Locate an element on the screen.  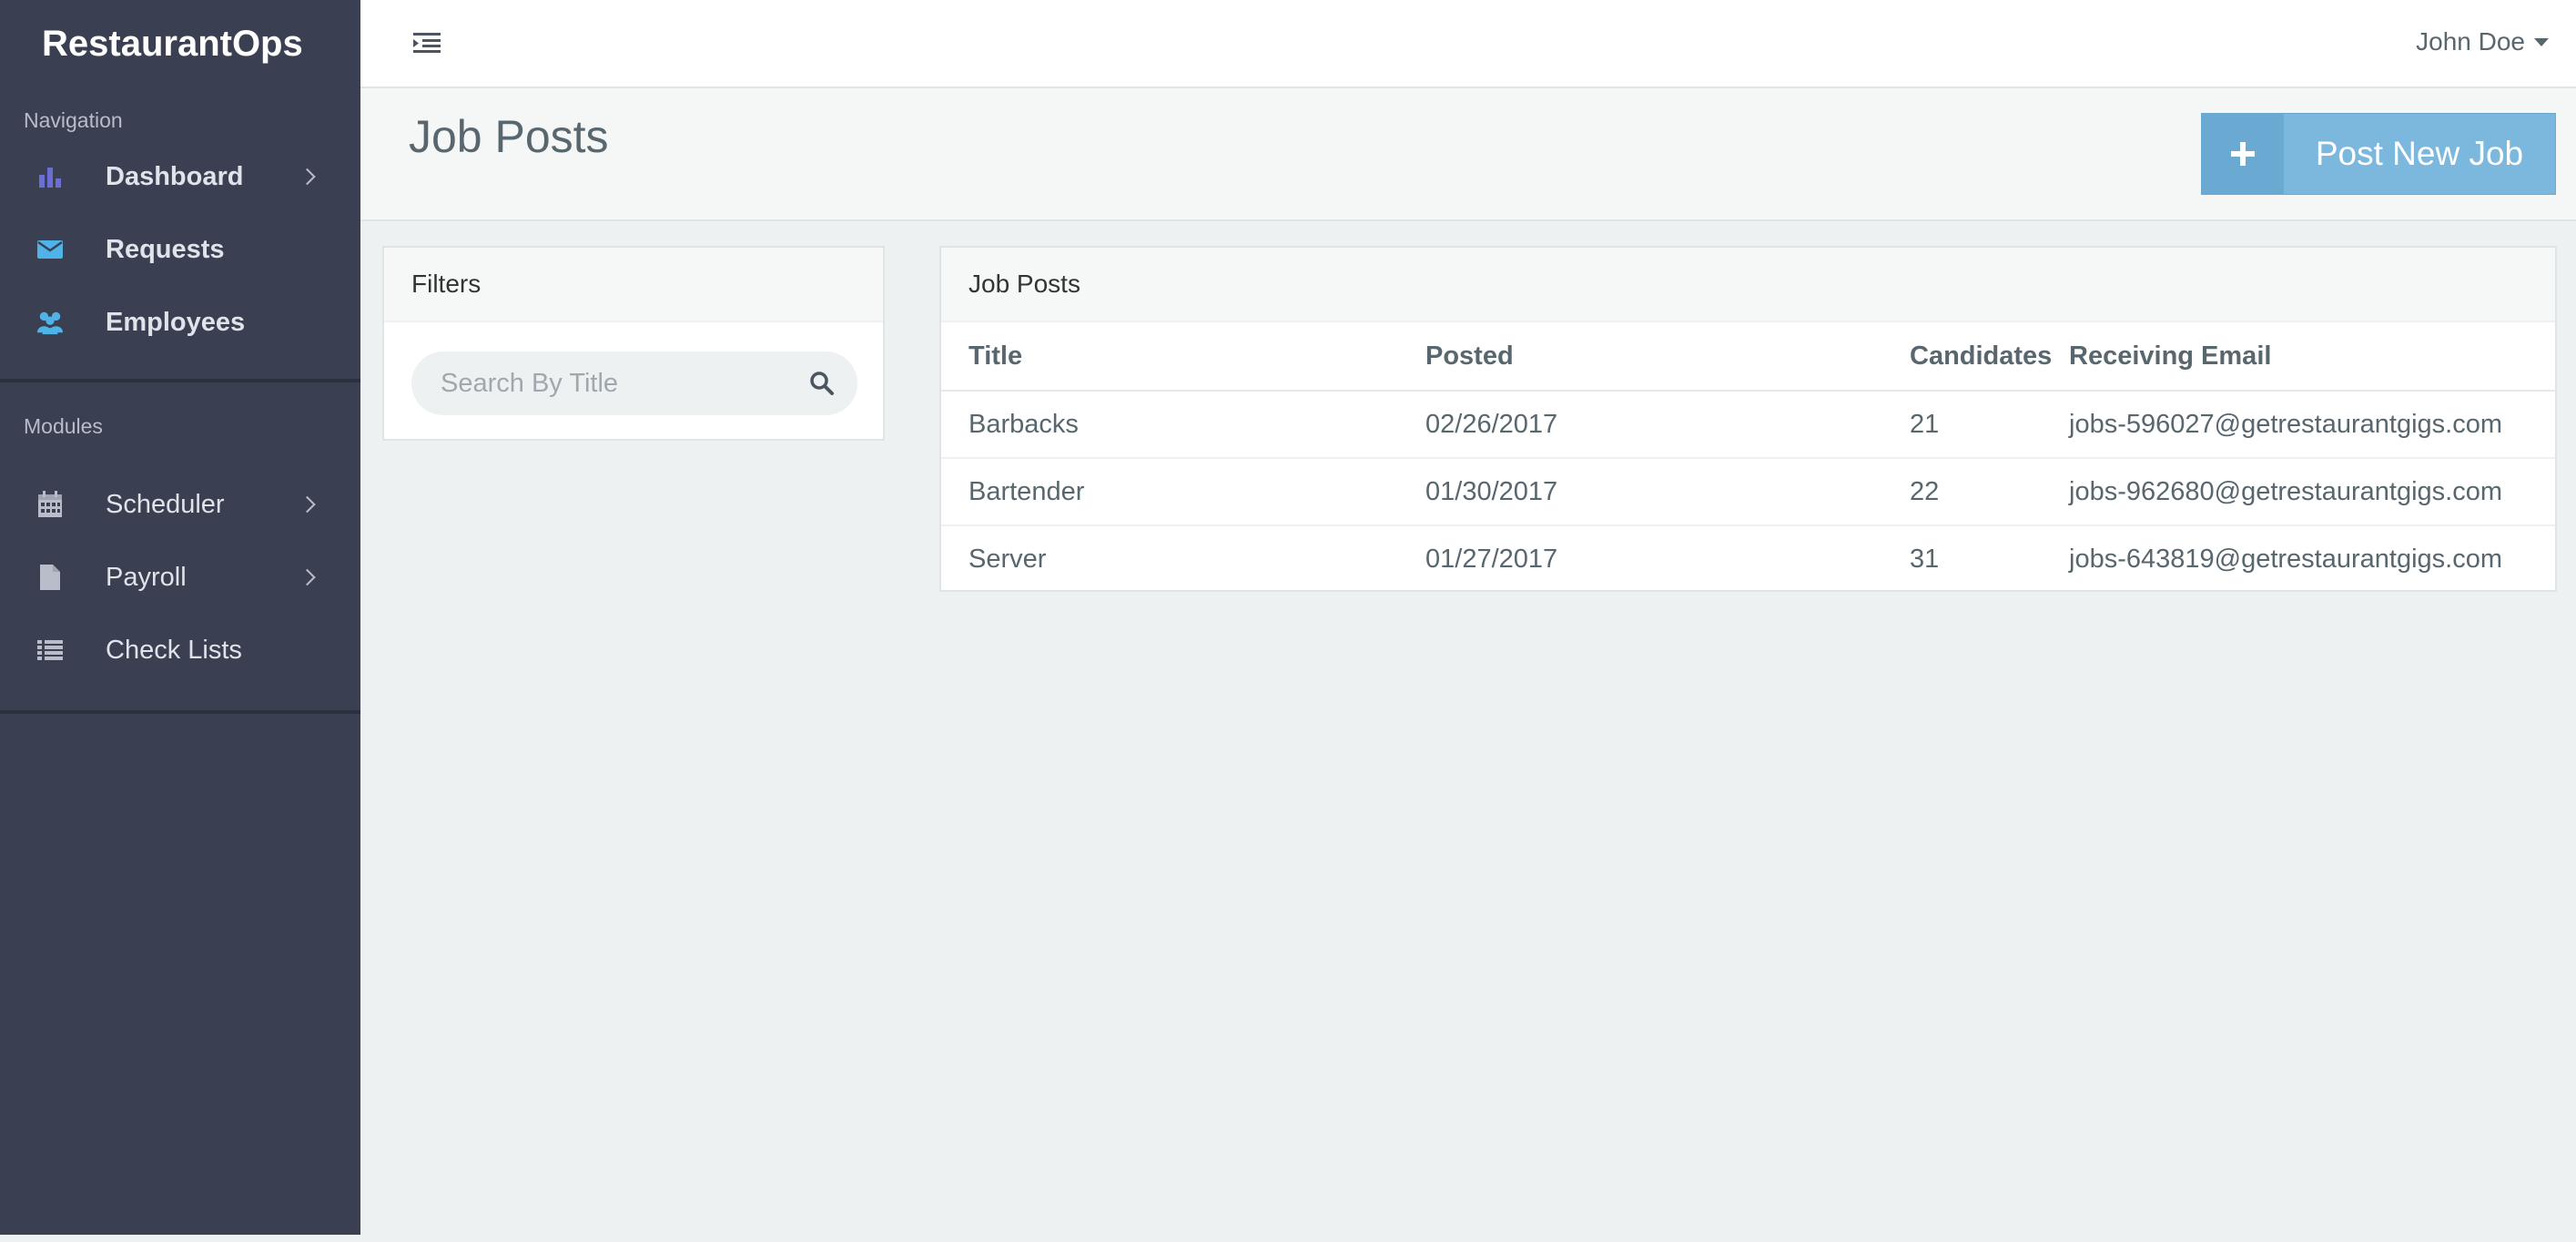
sidebar-item-label: Employees is located at coordinates (176, 322).